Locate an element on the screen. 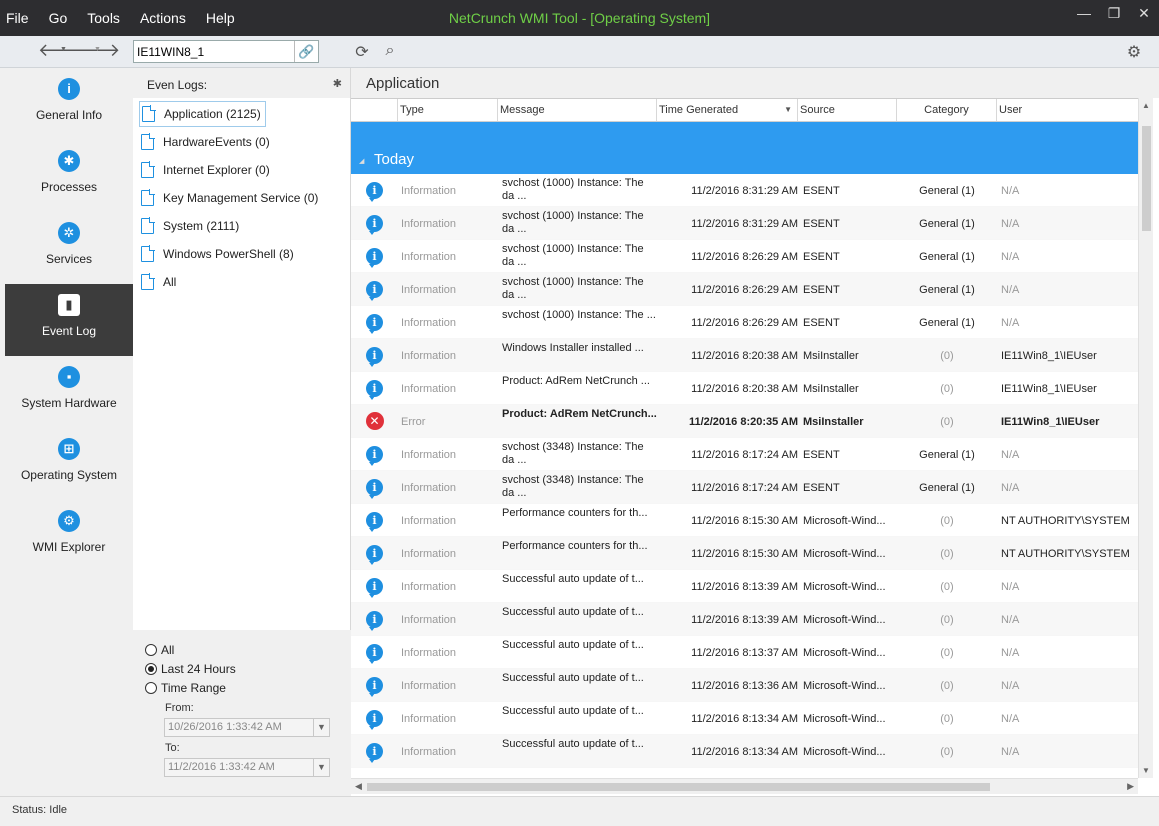 The width and height of the screenshot is (1159, 826). nav-system-hardware: ▪ System Hardware is located at coordinates (69, 392).